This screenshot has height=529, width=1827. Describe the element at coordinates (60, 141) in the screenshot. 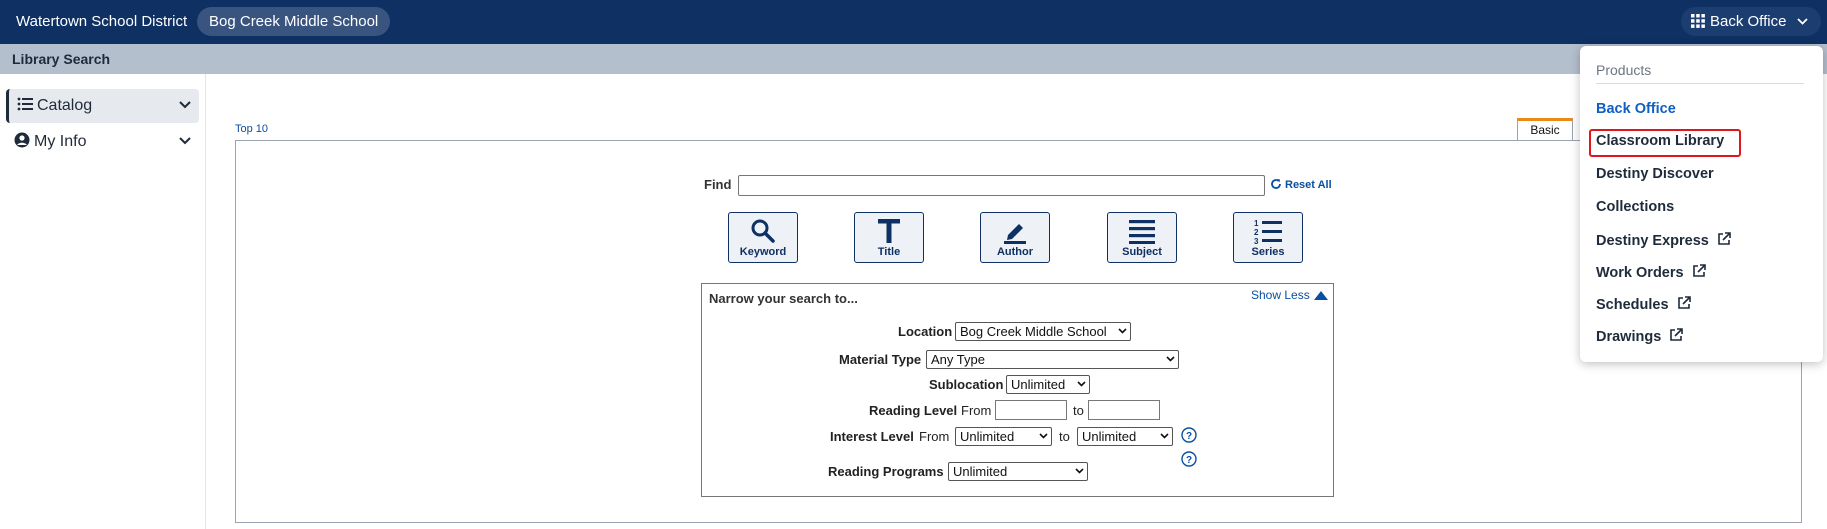

I see `sidebar-item-label: My Info` at that location.